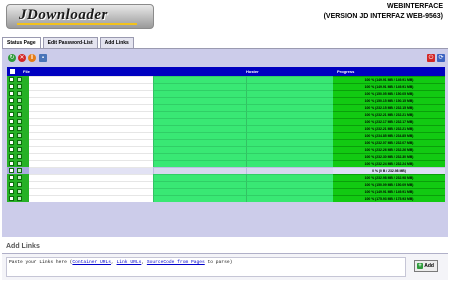 This screenshot has height=281, width=450. I want to click on table-row: 100 % (150.09 MB / 150.09 MB), so click(226, 184).